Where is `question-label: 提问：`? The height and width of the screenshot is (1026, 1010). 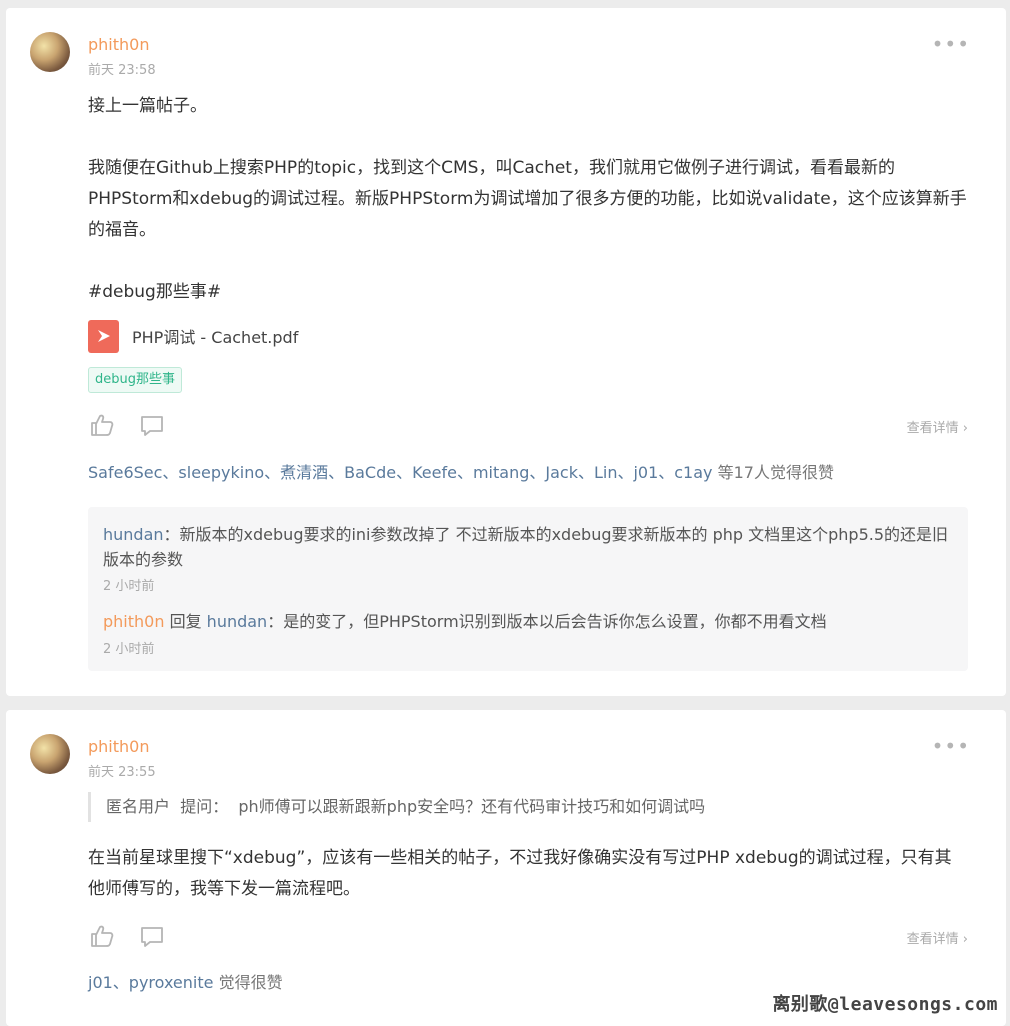 question-label: 提问： is located at coordinates (204, 806).